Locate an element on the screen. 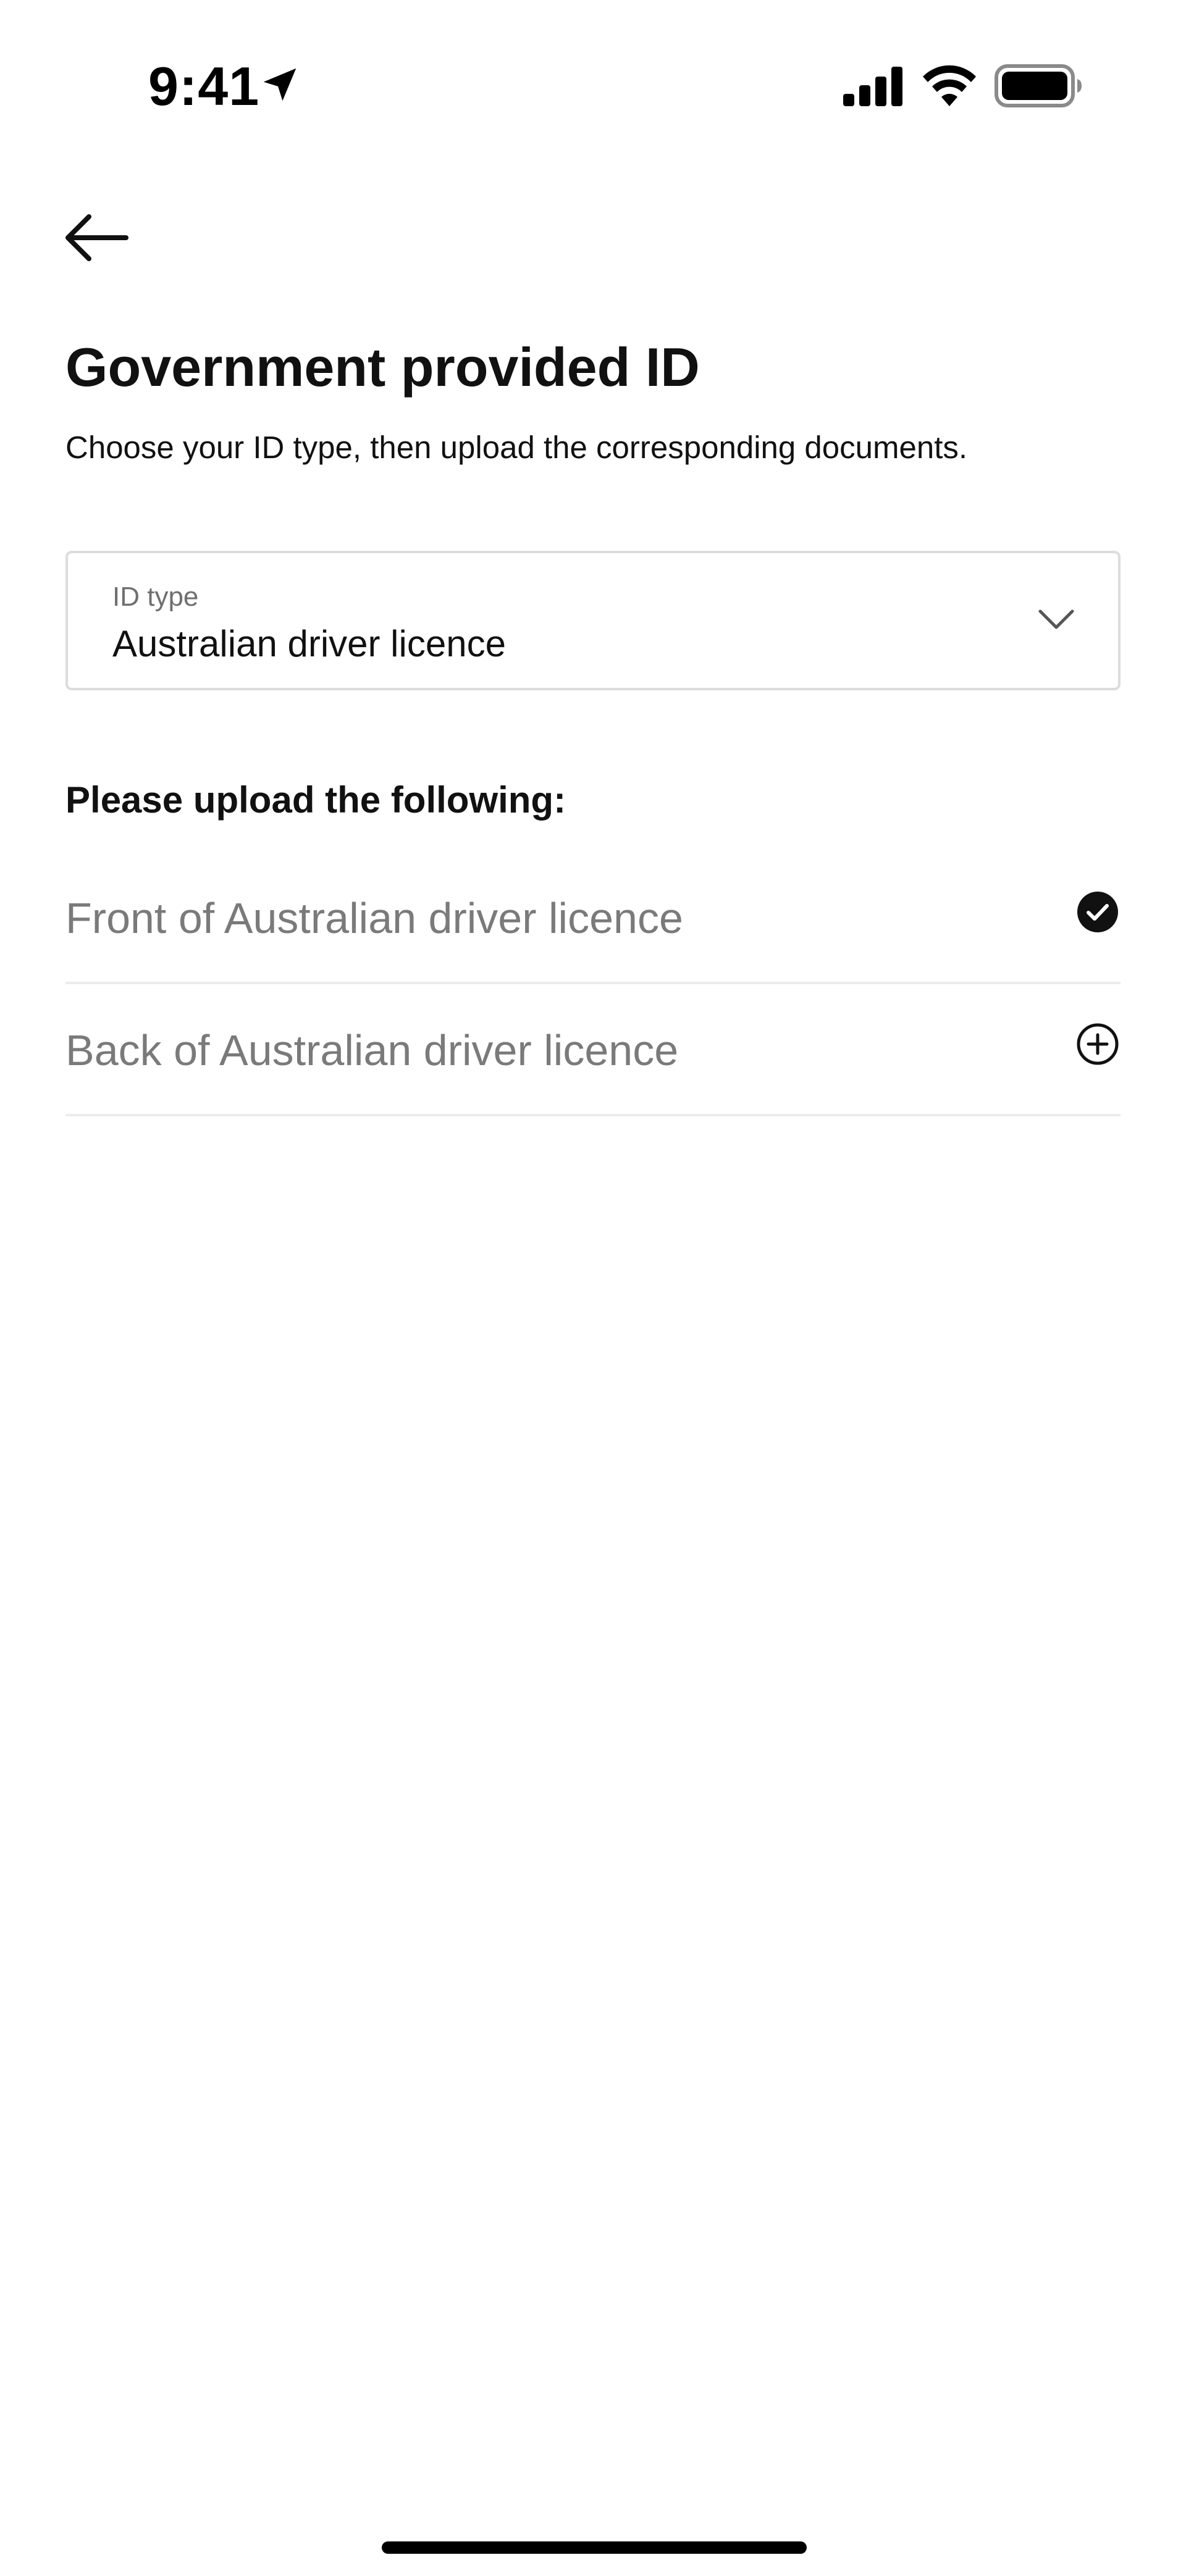 The image size is (1186, 2576). cellular-signal-icon is located at coordinates (872, 87).